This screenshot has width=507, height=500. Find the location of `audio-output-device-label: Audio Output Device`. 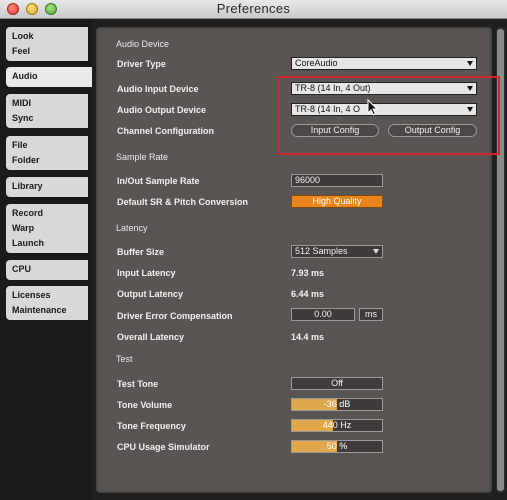

audio-output-device-label: Audio Output Device is located at coordinates (162, 110).